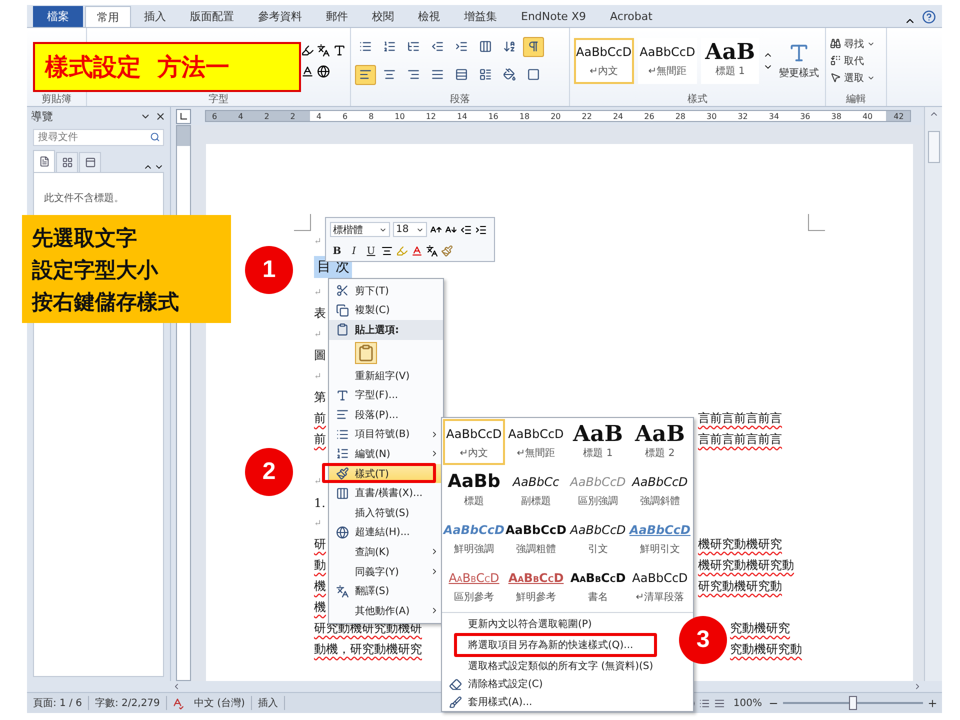 The width and height of the screenshot is (960, 720). What do you see at coordinates (318, 335) in the screenshot?
I see `document-text: ↵` at bounding box center [318, 335].